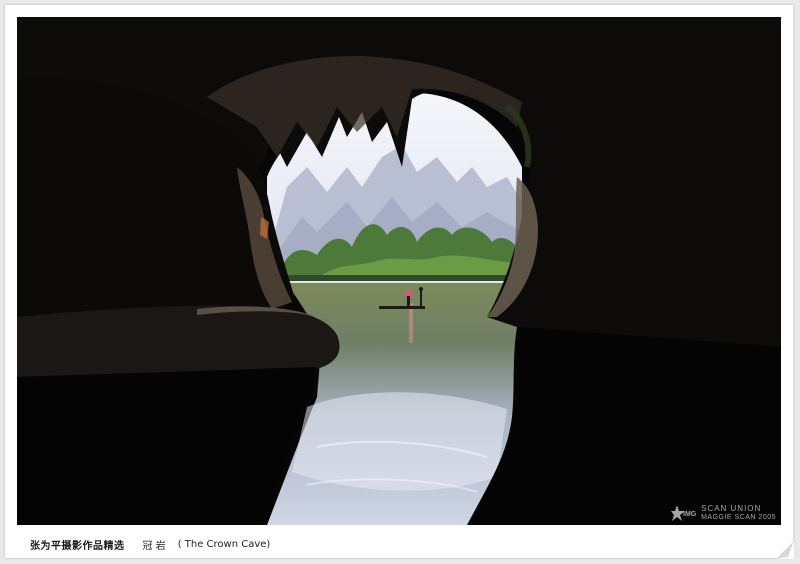 The image size is (800, 564). What do you see at coordinates (785, 550) in the screenshot?
I see `page-curl-icon` at bounding box center [785, 550].